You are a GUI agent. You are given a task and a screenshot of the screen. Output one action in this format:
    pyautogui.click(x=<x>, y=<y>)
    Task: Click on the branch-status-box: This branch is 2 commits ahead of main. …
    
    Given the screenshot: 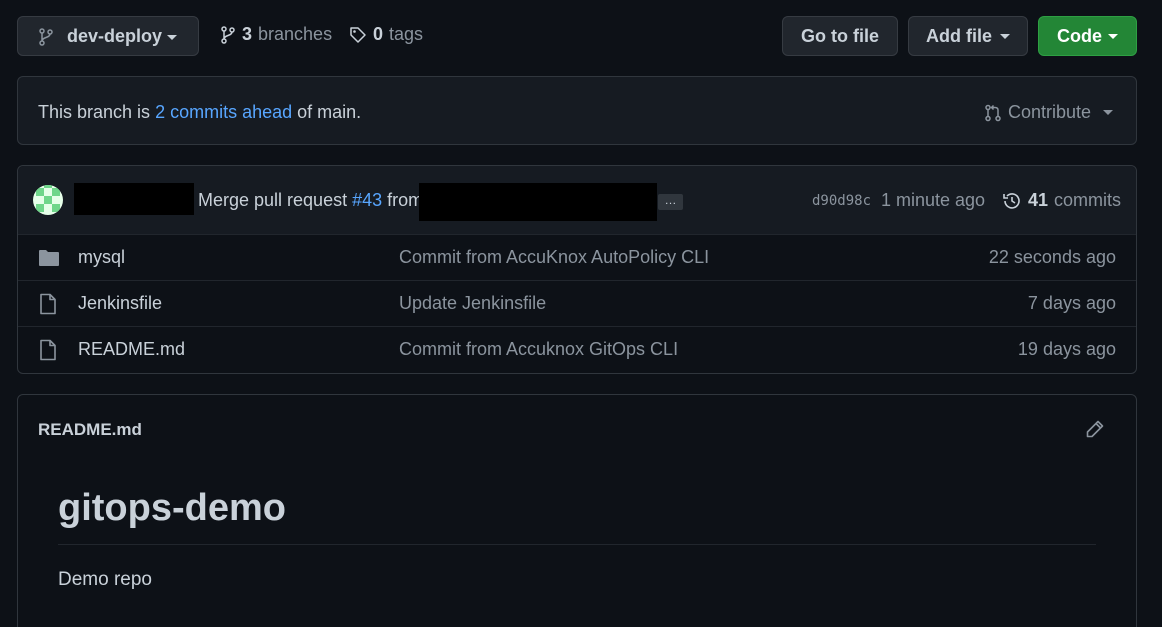 What is the action you would take?
    pyautogui.click(x=577, y=110)
    